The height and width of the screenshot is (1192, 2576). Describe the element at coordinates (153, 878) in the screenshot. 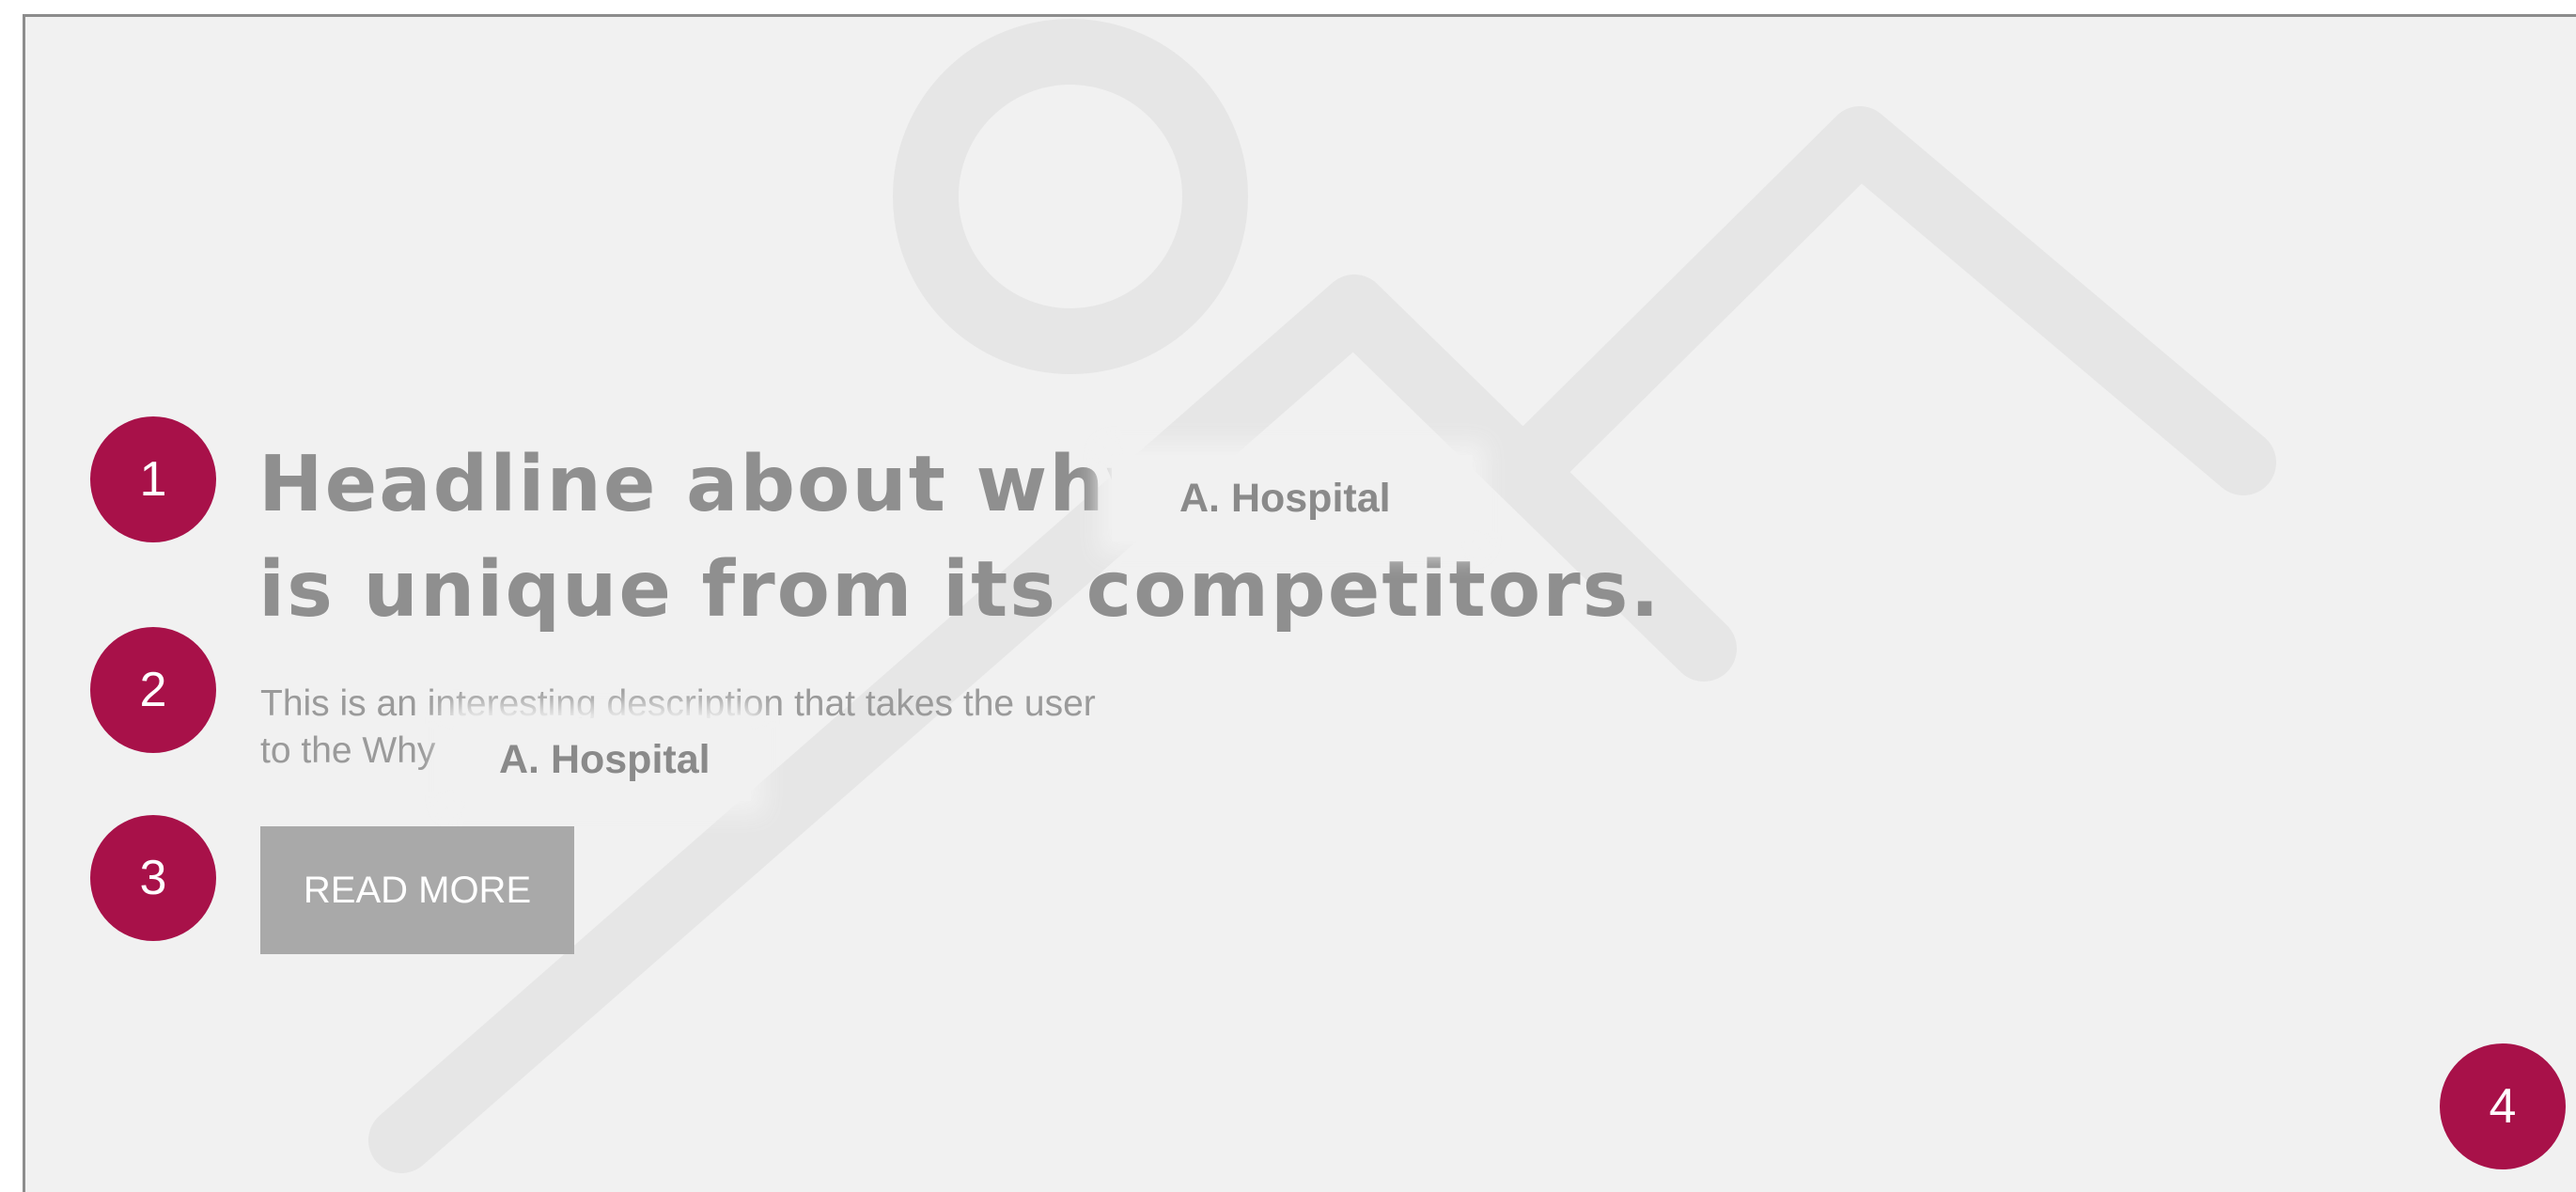

I see `annotation-marker-3: 3` at that location.